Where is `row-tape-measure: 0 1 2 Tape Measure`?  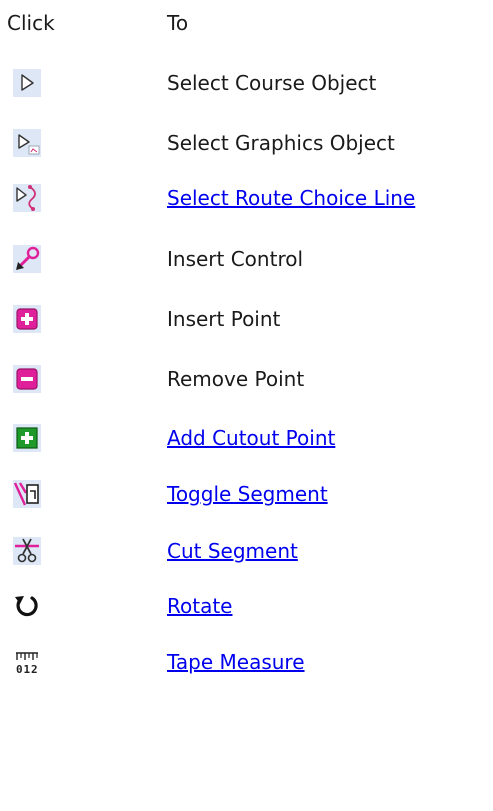
row-tape-measure: 0 1 2 Tape Measure is located at coordinates (246, 662).